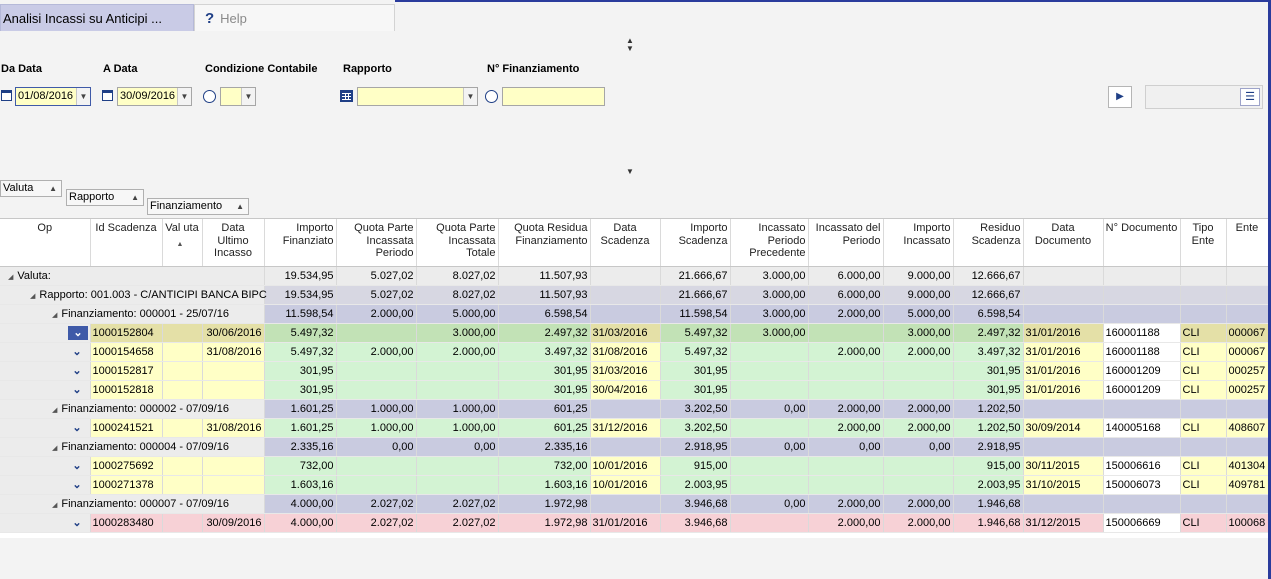  Describe the element at coordinates (553, 96) in the screenshot. I see `n-finanziamento-field` at that location.